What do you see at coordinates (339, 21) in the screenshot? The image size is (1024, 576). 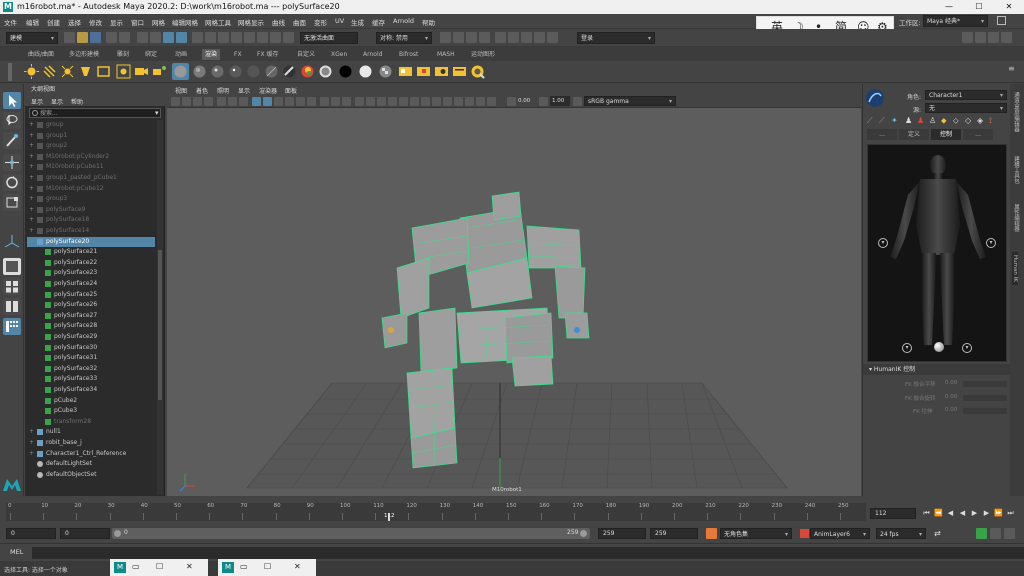 I see `menu-uv: UV` at bounding box center [339, 21].